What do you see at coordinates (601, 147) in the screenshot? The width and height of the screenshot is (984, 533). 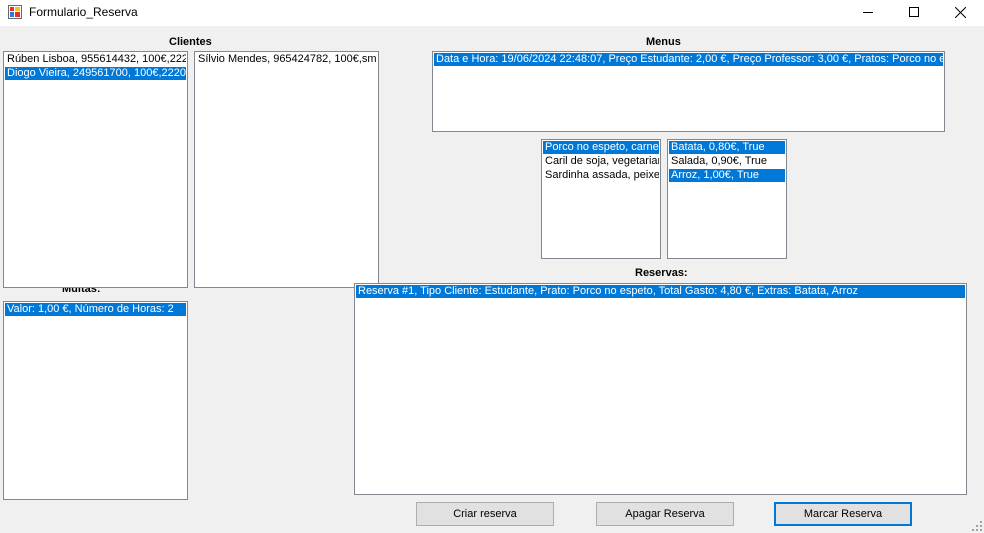 I see `list-item: Porco no espeto, carne,` at bounding box center [601, 147].